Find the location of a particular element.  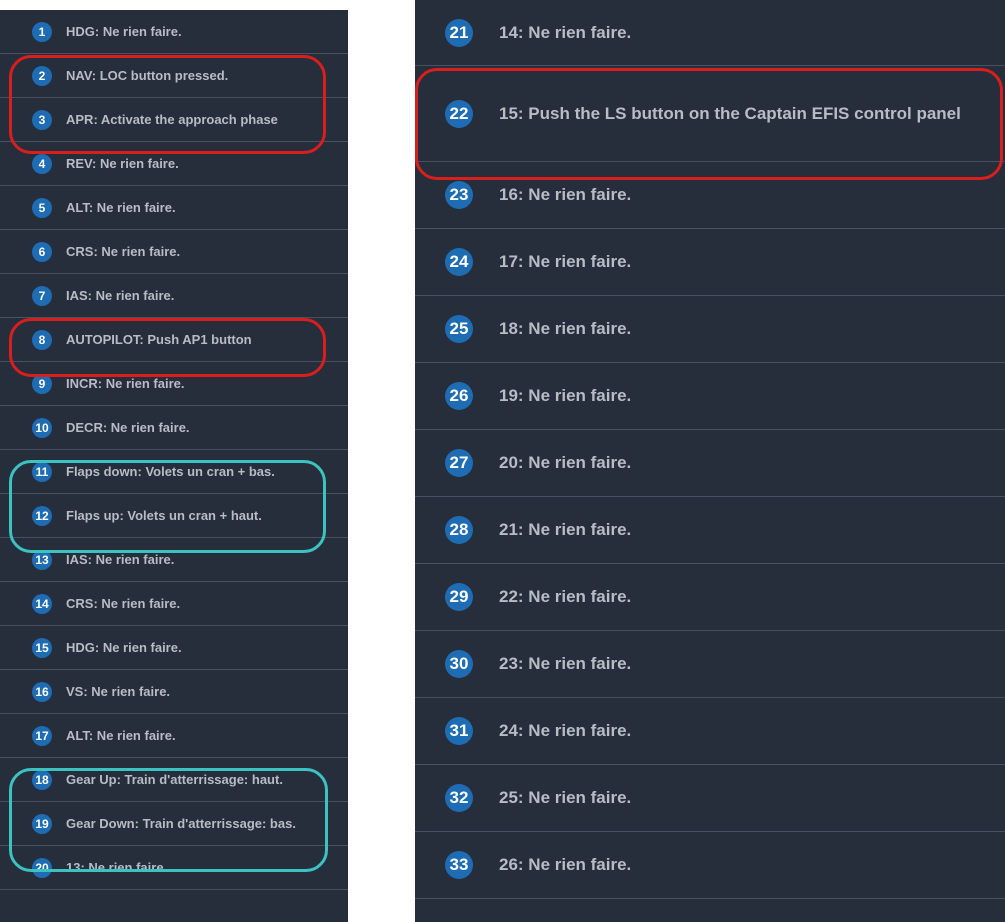

step-number-badge: 8 is located at coordinates (42, 339).